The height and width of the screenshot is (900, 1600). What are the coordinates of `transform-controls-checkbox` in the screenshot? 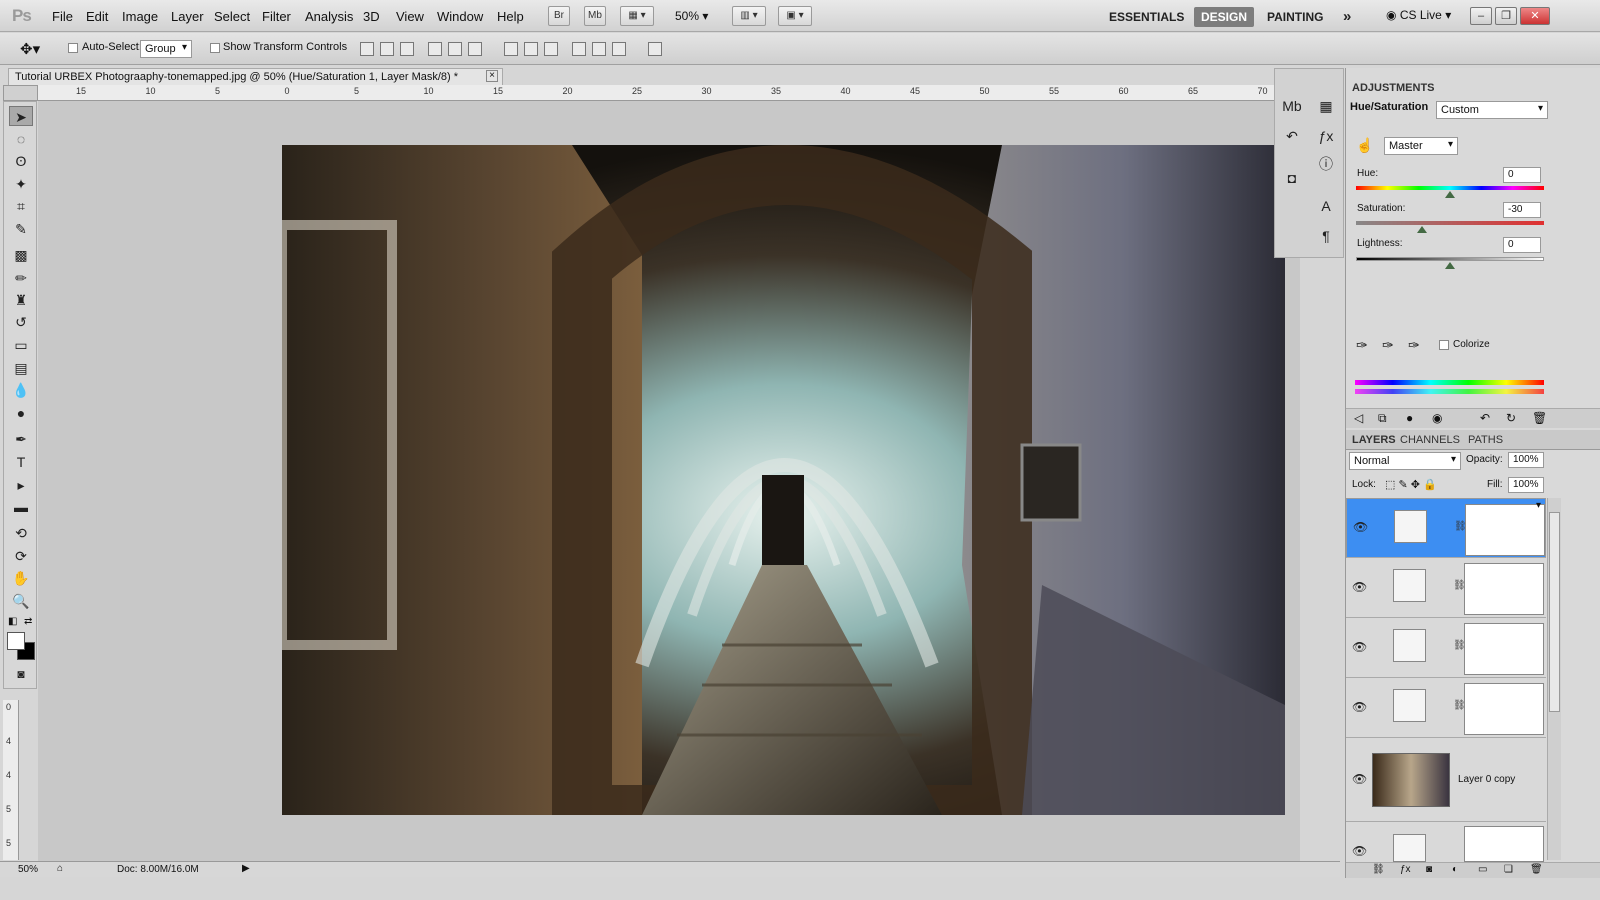 It's located at (215, 48).